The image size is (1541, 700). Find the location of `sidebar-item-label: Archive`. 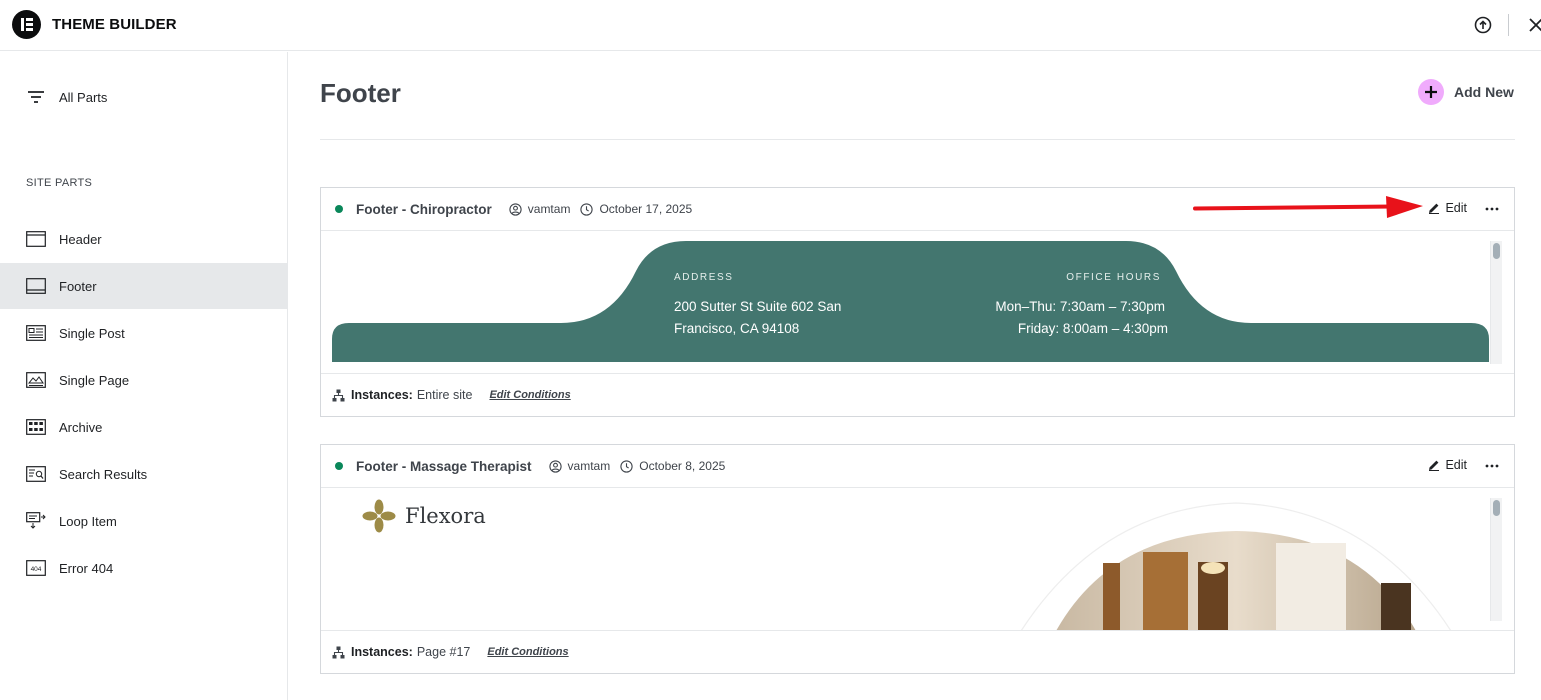

sidebar-item-label: Archive is located at coordinates (81, 427).